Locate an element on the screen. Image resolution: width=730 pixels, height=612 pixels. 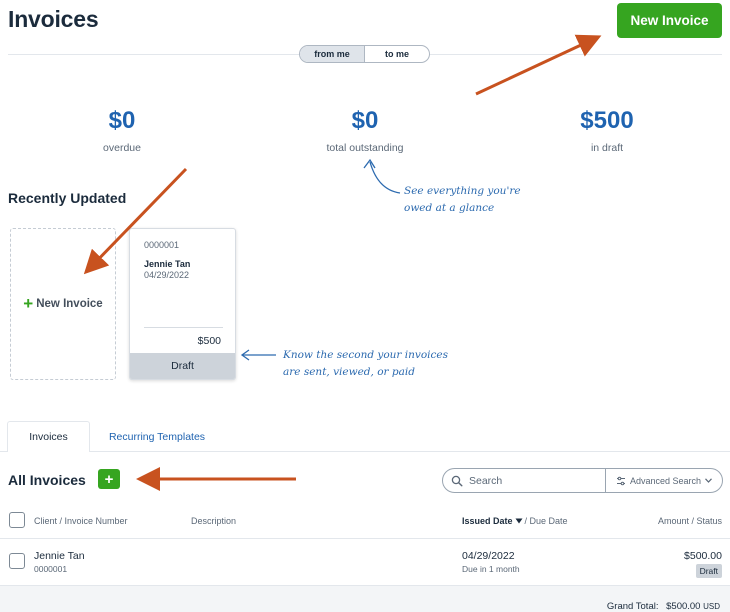
tab-invoices: Invoices is located at coordinates (48, 436).